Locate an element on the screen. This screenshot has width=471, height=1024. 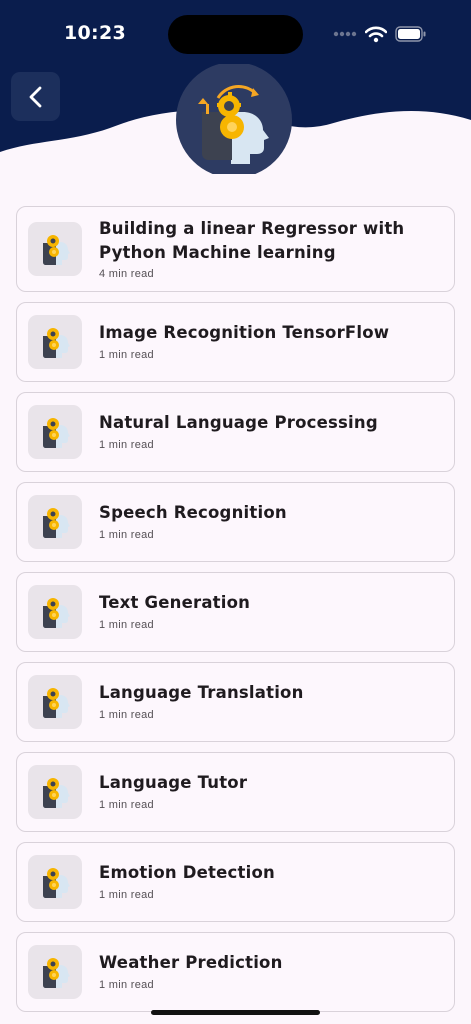
article-card: Text Generation 1 min read is located at coordinates (235, 612).